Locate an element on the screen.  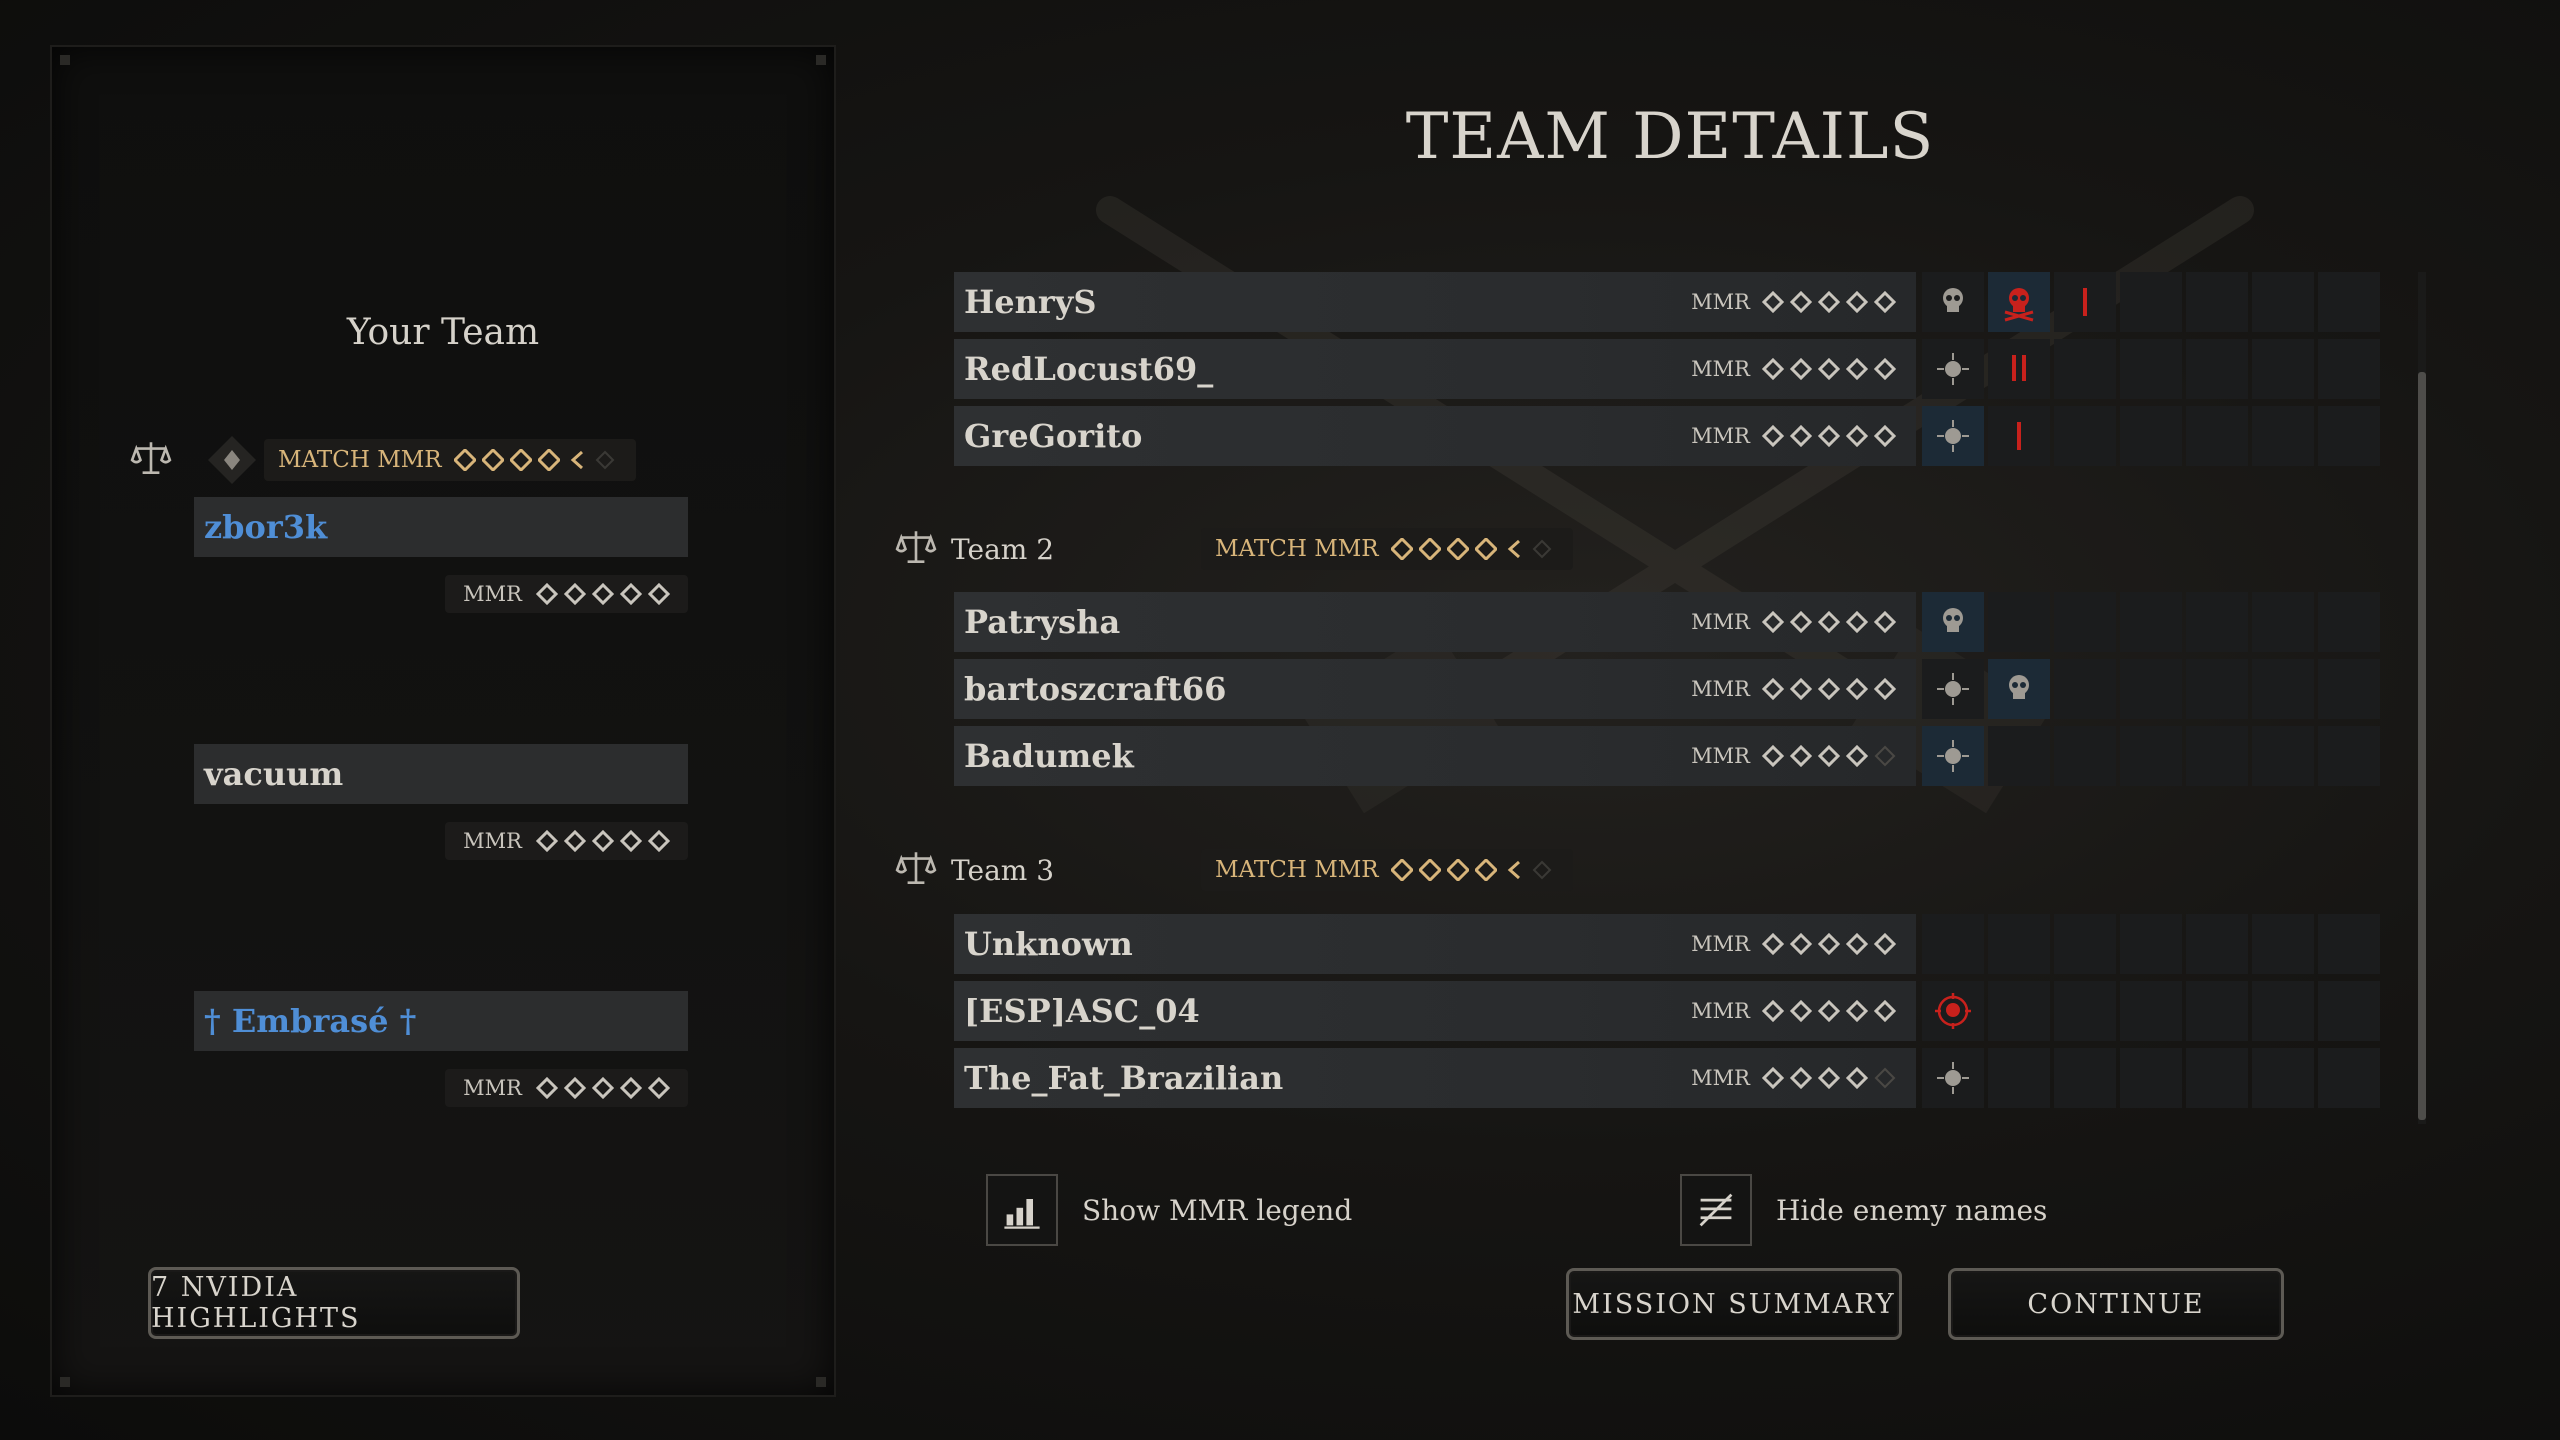
player-name: HenryS is located at coordinates (1030, 302).